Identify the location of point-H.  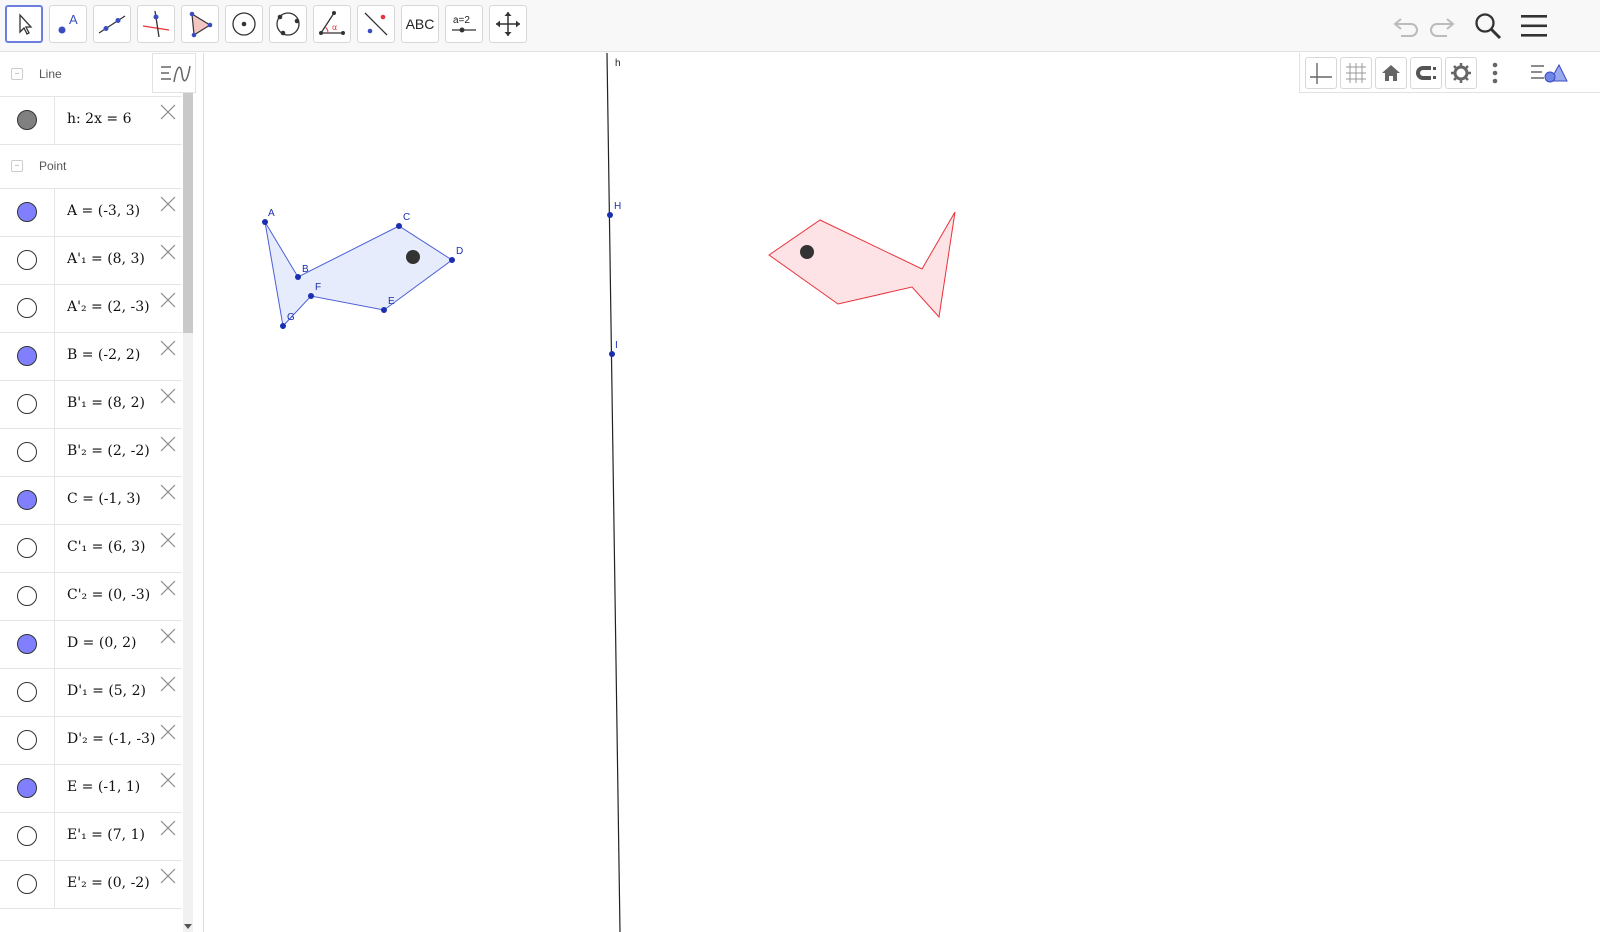
(610, 215).